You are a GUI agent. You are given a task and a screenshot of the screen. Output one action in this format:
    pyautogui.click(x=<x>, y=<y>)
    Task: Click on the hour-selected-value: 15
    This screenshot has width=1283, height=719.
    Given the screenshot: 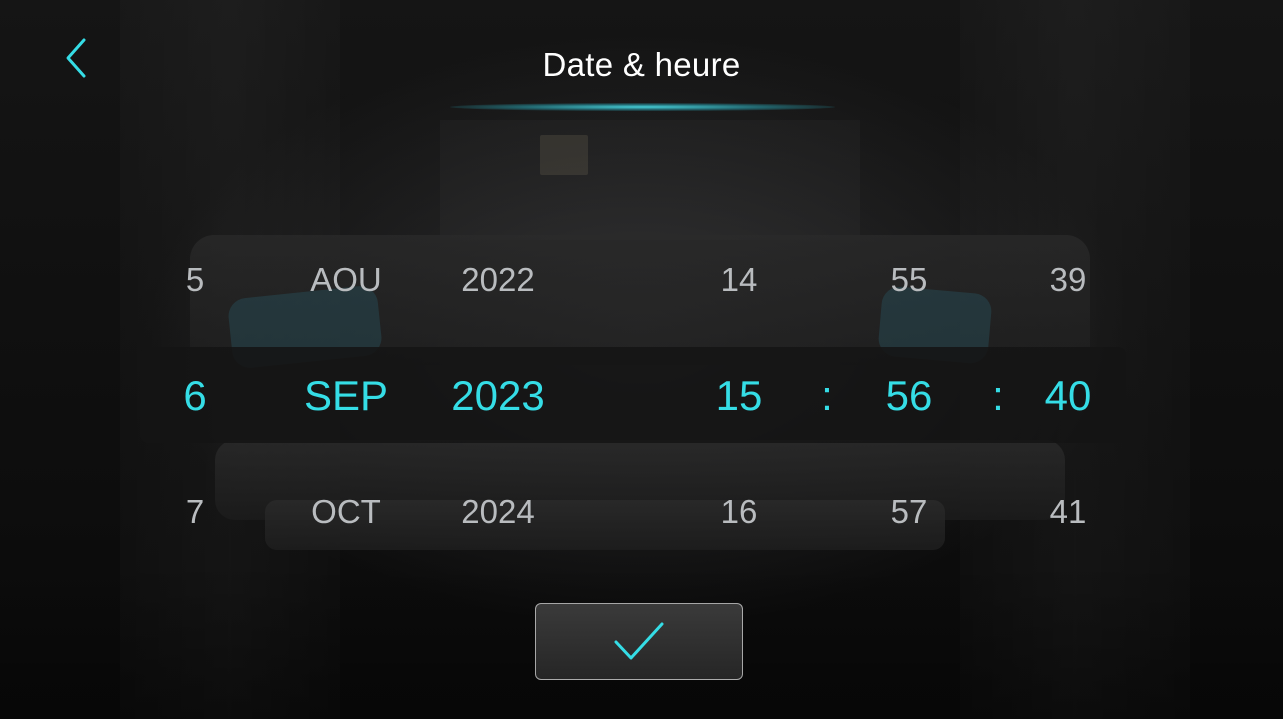 What is the action you would take?
    pyautogui.click(x=739, y=396)
    